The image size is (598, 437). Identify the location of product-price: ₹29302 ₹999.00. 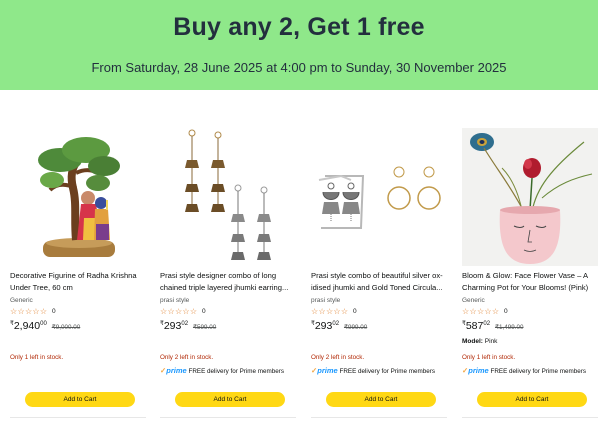
(339, 326).